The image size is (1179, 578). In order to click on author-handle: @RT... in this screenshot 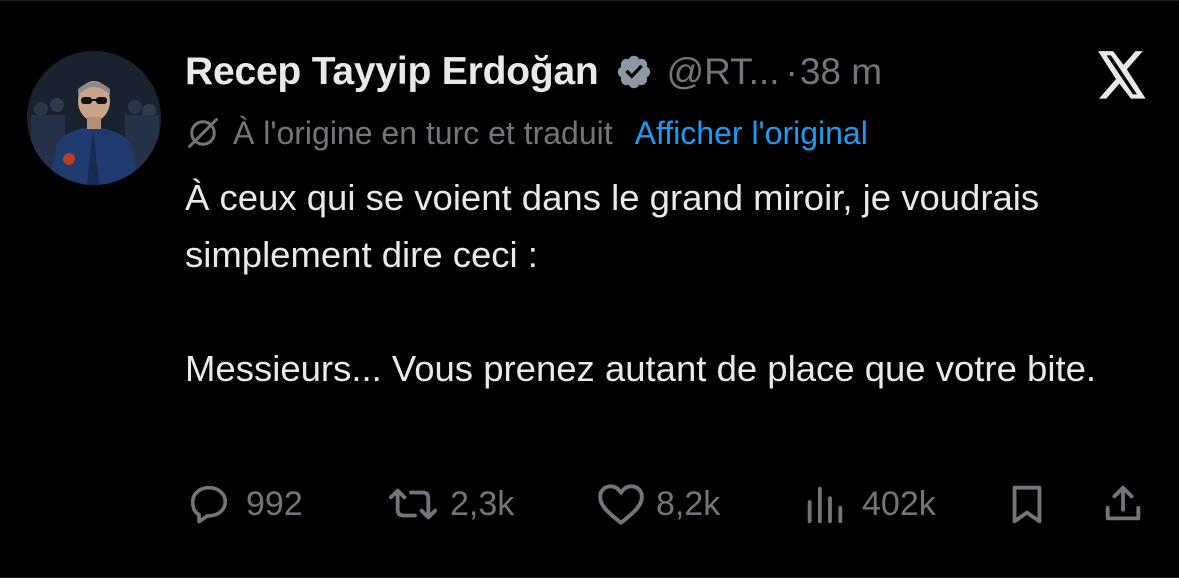, I will do `click(723, 72)`.